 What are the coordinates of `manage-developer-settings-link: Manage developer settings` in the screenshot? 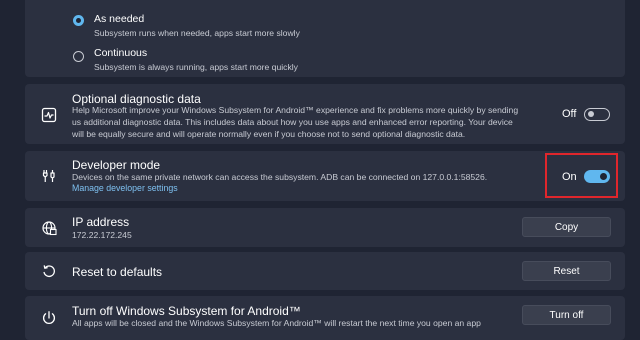 It's located at (125, 188).